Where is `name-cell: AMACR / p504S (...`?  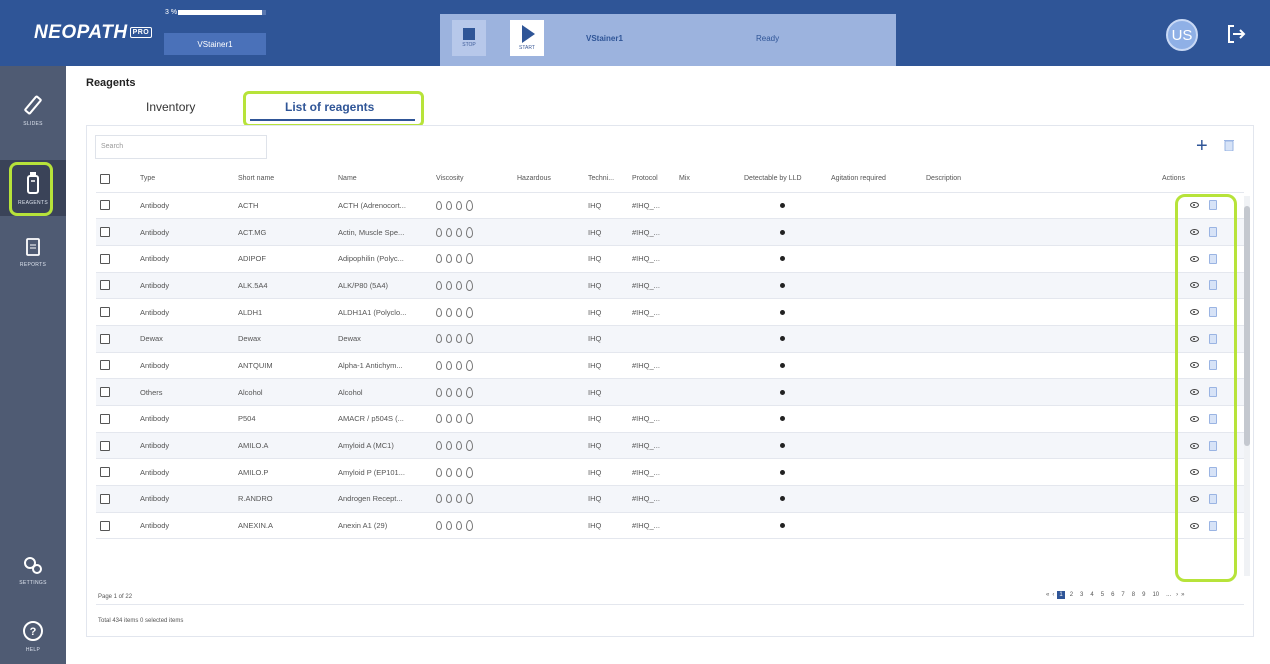
name-cell: AMACR / p504S (... is located at coordinates (383, 419).